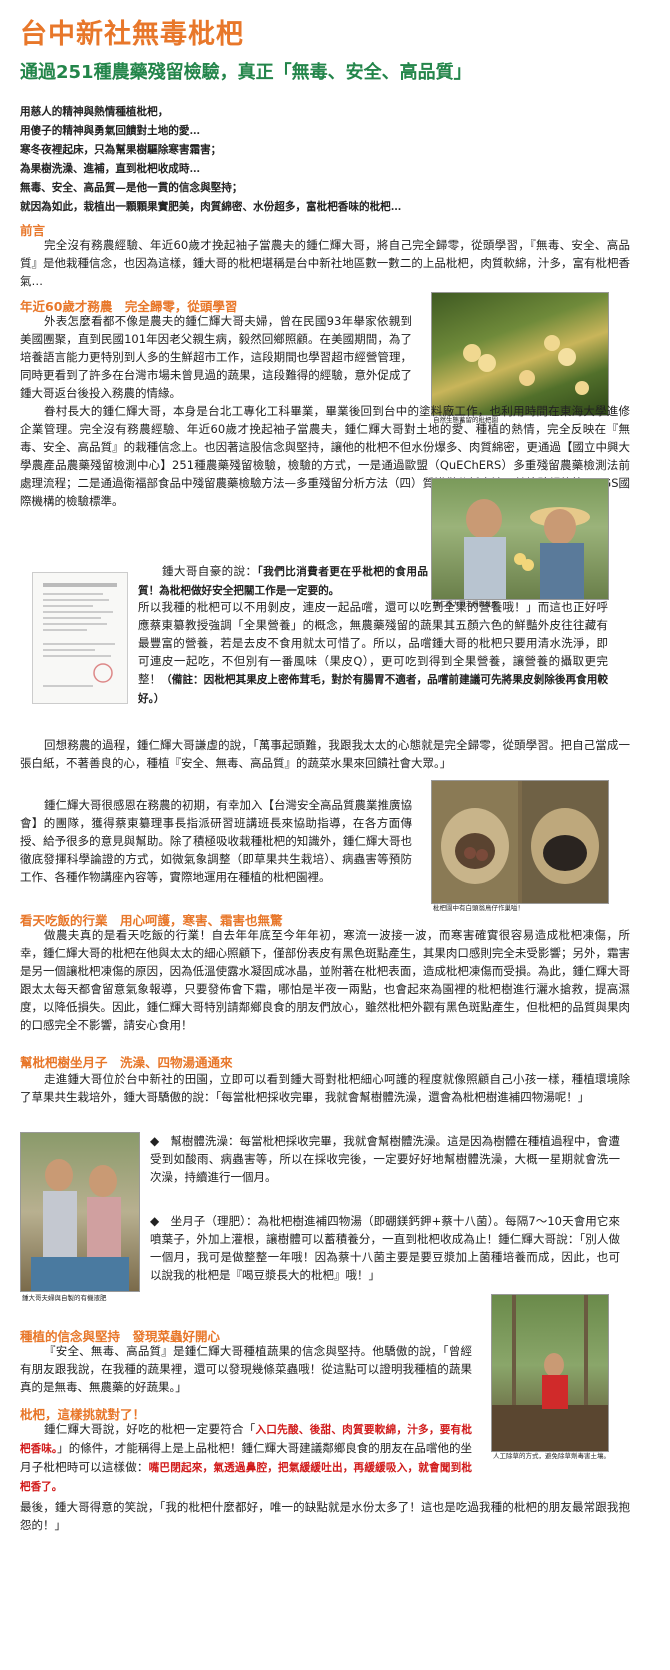 Image resolution: width=670 pixels, height=1670 pixels. What do you see at coordinates (64, 1298) in the screenshot?
I see `photo-caption: 鍾大哥夫婦與自製的有機液肥` at bounding box center [64, 1298].